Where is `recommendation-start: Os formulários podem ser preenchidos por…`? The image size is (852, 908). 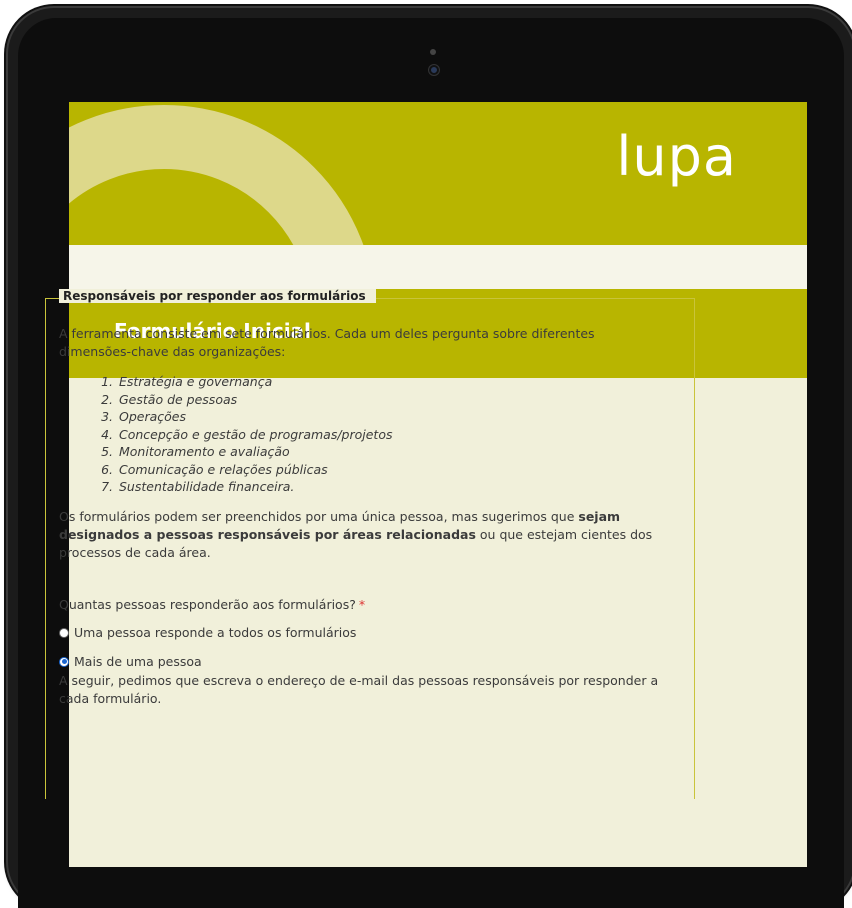 recommendation-start: Os formulários podem ser preenchidos por… is located at coordinates (319, 516).